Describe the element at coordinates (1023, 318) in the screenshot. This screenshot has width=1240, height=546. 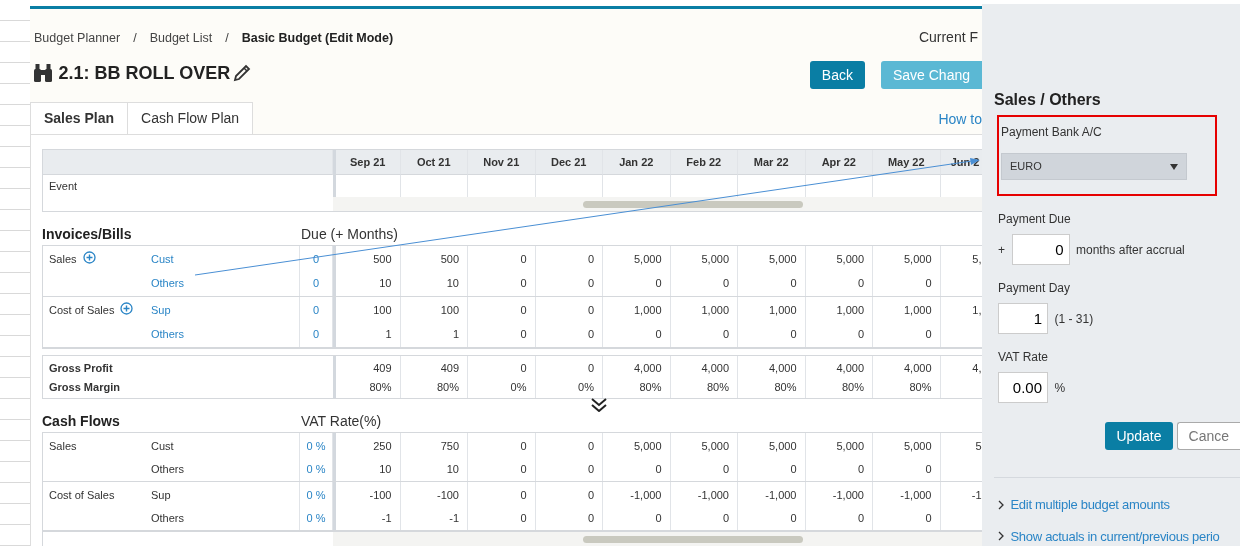
I see `number-field: 1` at that location.